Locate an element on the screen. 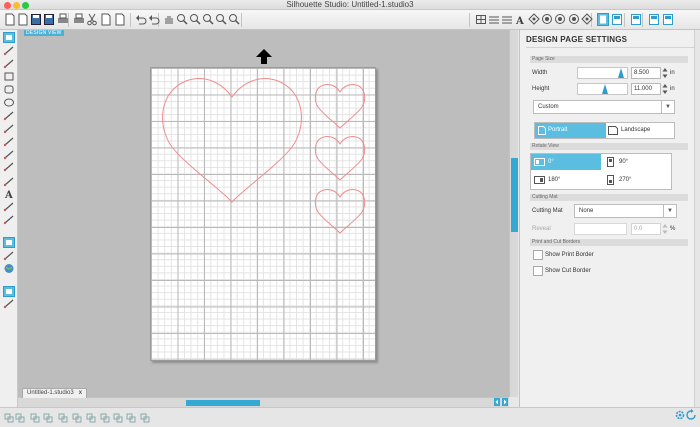 This screenshot has height=427, width=700. width-stepper-icon is located at coordinates (665, 73).